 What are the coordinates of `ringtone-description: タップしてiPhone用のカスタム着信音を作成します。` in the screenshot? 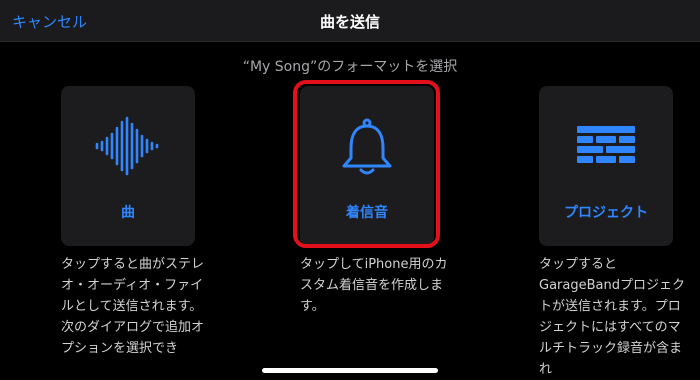 It's located at (374, 285).